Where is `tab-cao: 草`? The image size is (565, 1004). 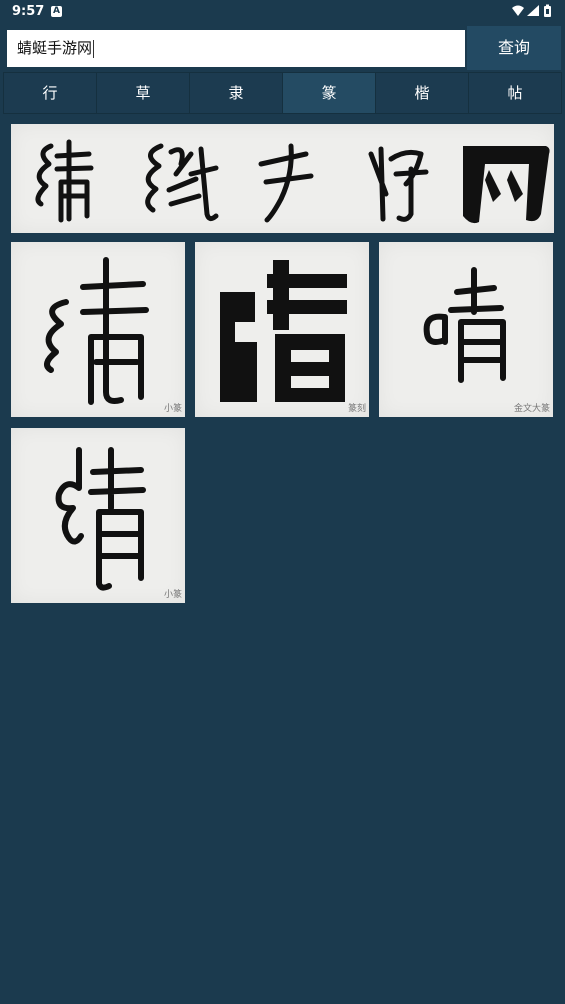
tab-cao: 草 is located at coordinates (143, 93).